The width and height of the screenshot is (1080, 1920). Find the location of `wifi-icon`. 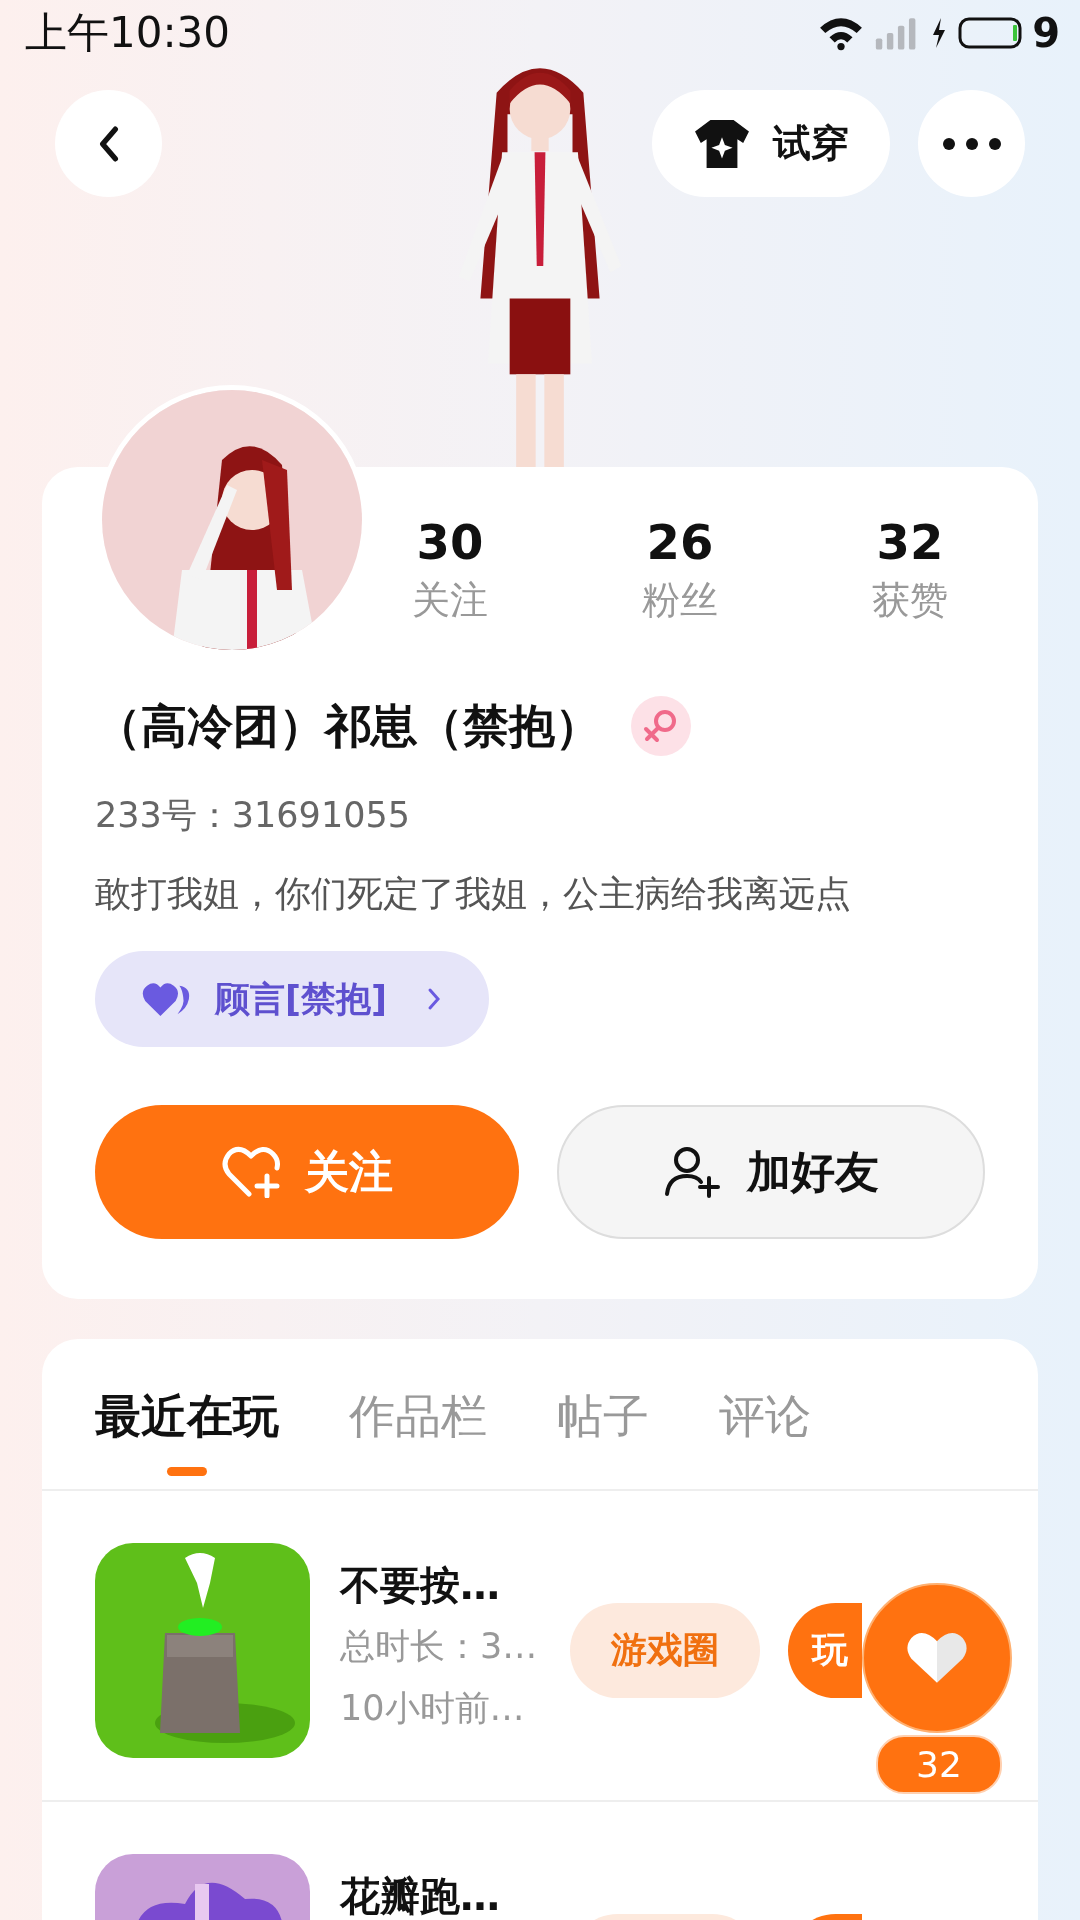

wifi-icon is located at coordinates (841, 33).